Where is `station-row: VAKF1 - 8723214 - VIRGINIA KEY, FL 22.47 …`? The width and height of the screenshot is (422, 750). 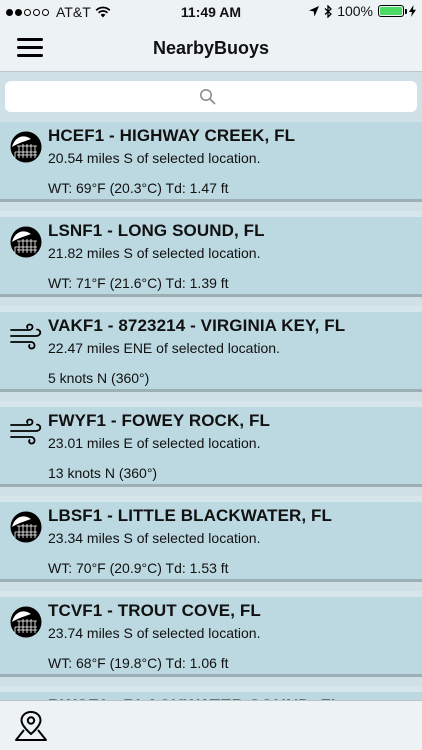
station-row: VAKF1 - 8723214 - VIRGINIA KEY, FL 22.47 … is located at coordinates (211, 349).